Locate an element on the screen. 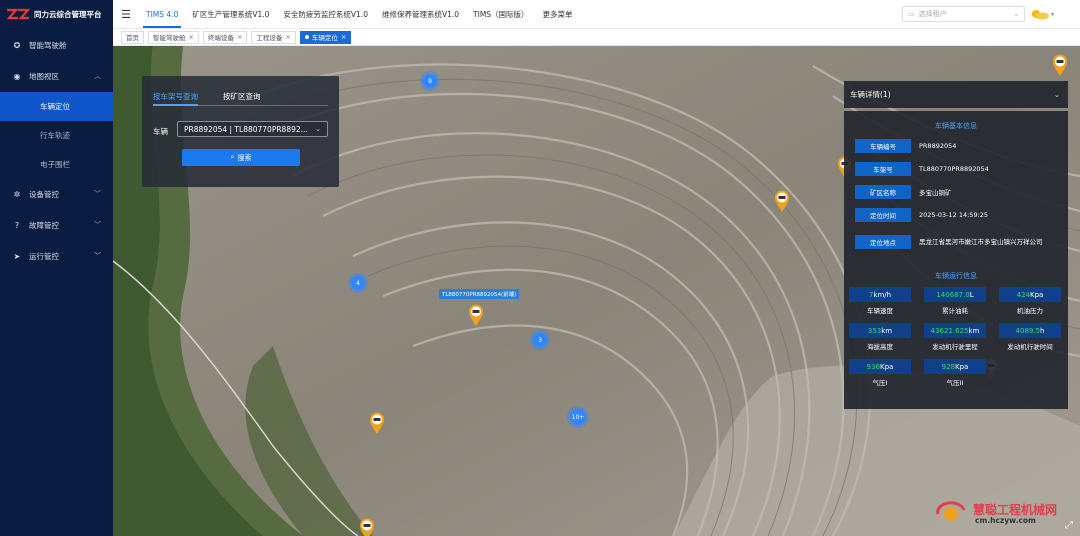 The width and height of the screenshot is (1080, 536). detail-title: 车辆详情(1) is located at coordinates (870, 94).